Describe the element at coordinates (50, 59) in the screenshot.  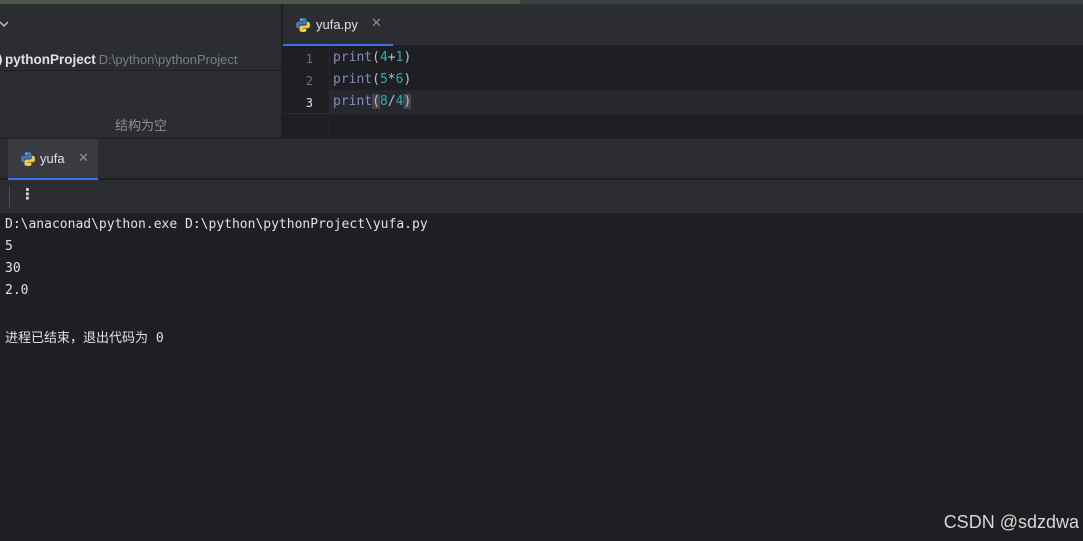
I see `project-name: pythonProject` at that location.